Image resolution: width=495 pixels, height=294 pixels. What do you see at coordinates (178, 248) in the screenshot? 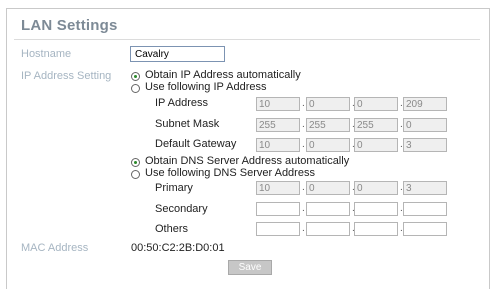
I see `mac-address-value: 00:50:C2:2B:D0:01` at bounding box center [178, 248].